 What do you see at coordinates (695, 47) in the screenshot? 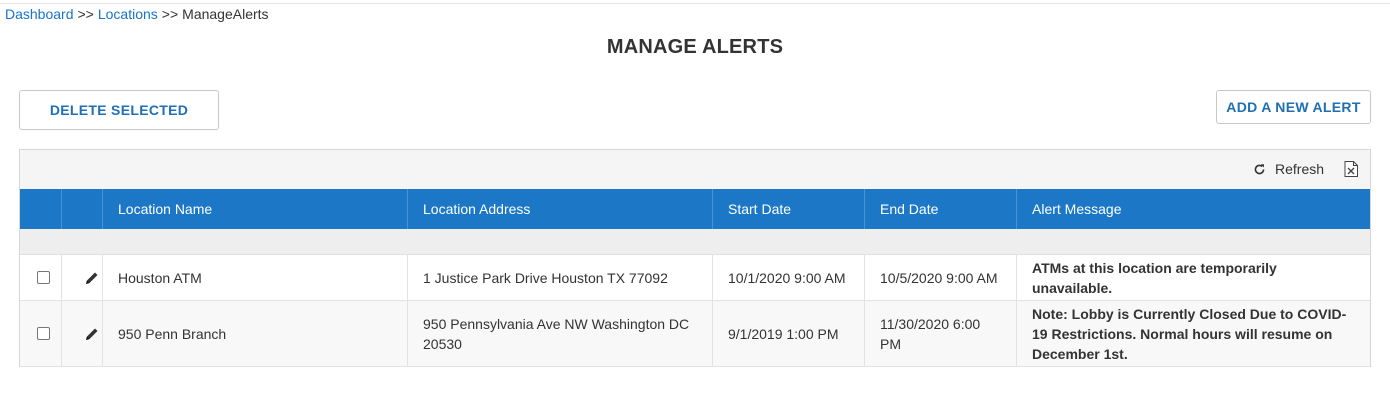
I see `page-title: MANAGE ALERTS` at bounding box center [695, 47].